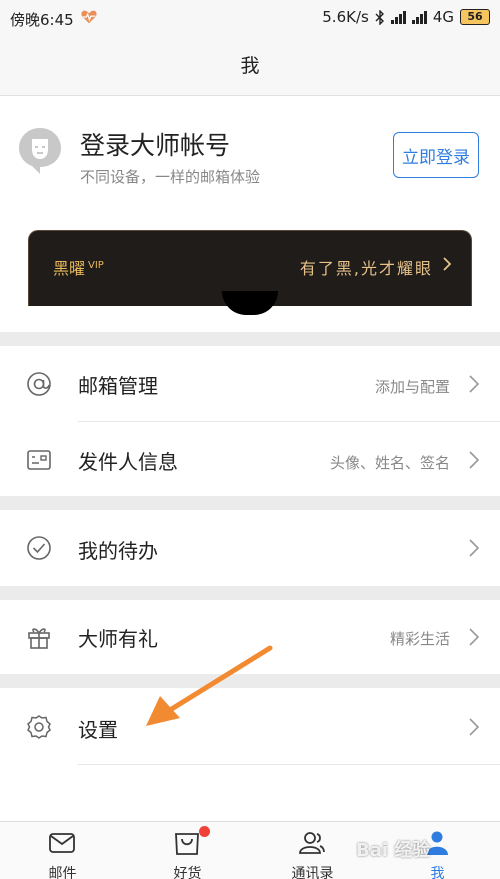 This screenshot has height=879, width=500. Describe the element at coordinates (187, 844) in the screenshot. I see `shopping-bag-icon` at that location.